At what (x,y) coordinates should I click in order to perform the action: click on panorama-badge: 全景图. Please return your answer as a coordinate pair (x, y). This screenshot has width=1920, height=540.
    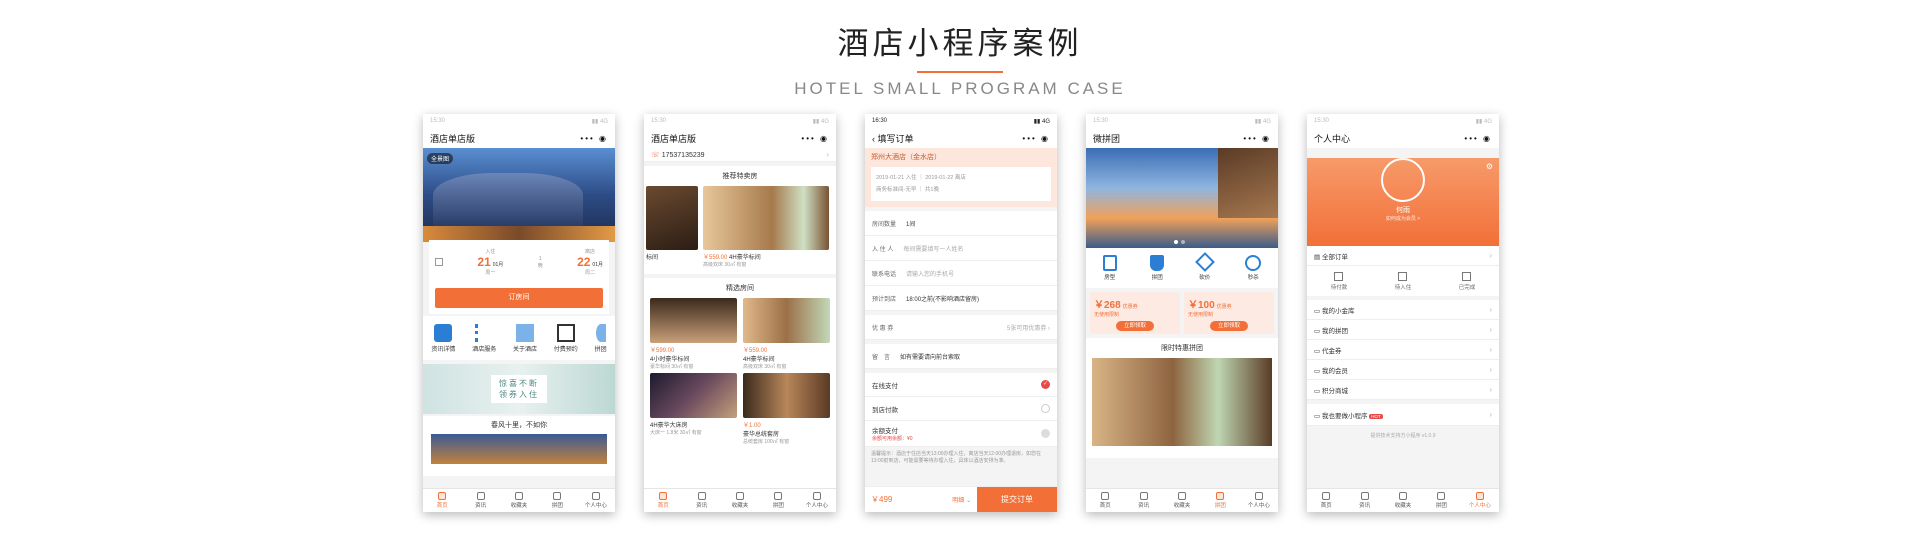
    Looking at the image, I should click on (440, 158).